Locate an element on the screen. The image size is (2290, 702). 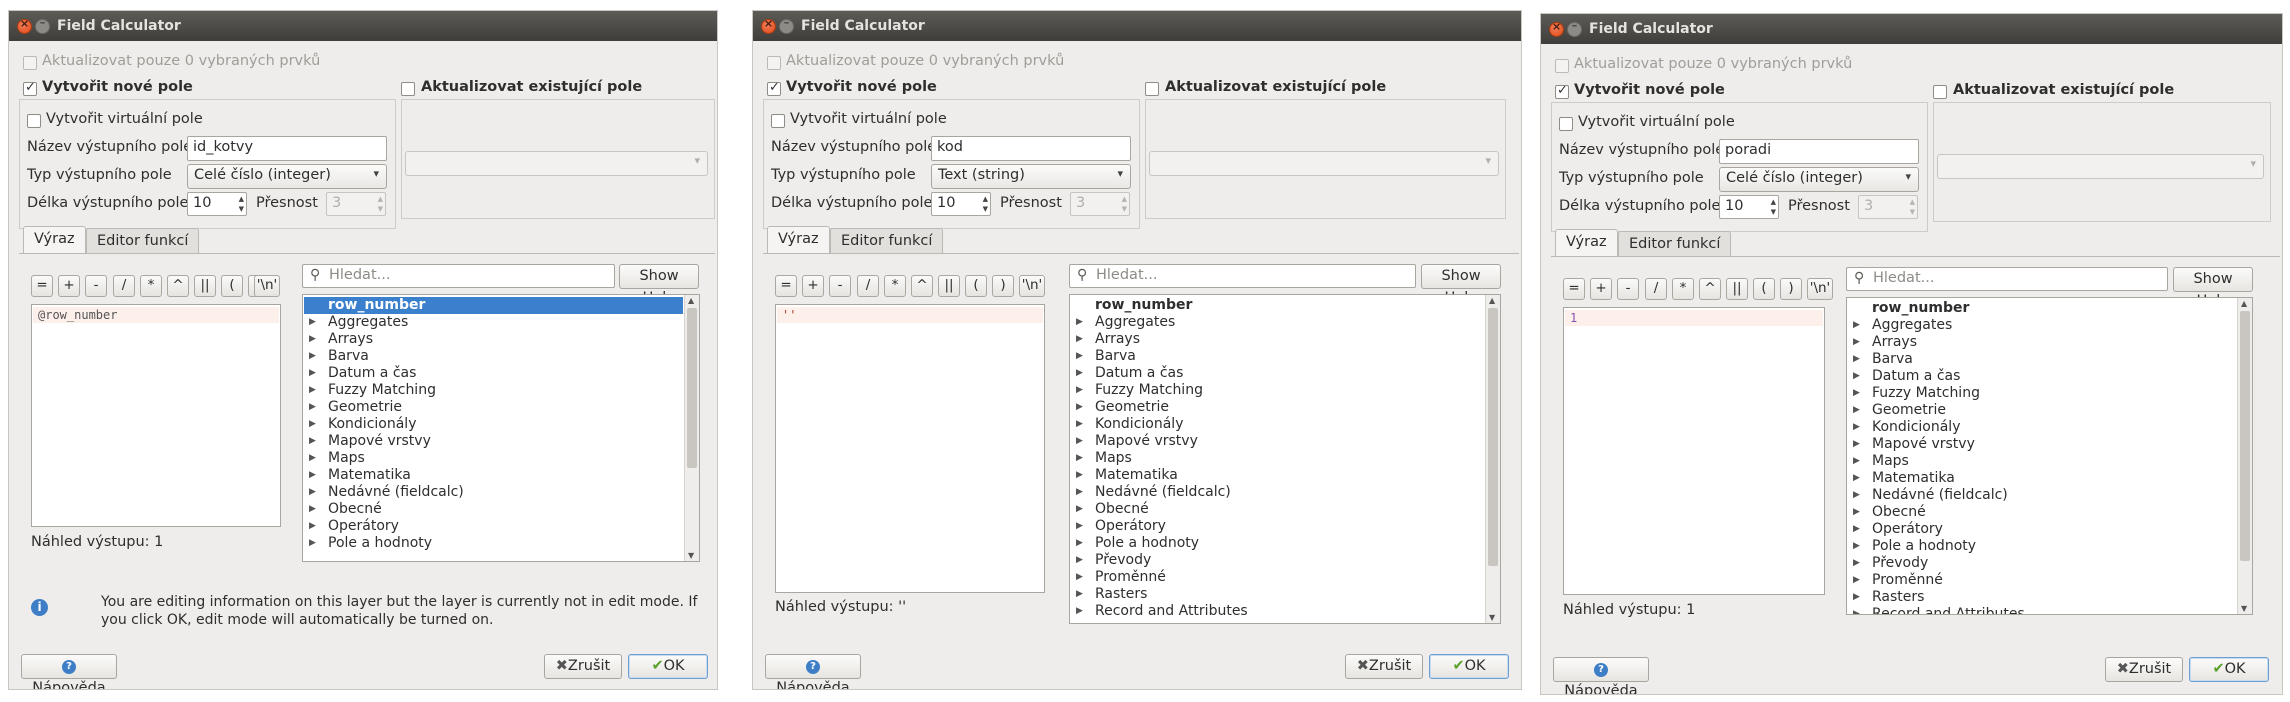
minimize-window-button: – is located at coordinates (42, 25).